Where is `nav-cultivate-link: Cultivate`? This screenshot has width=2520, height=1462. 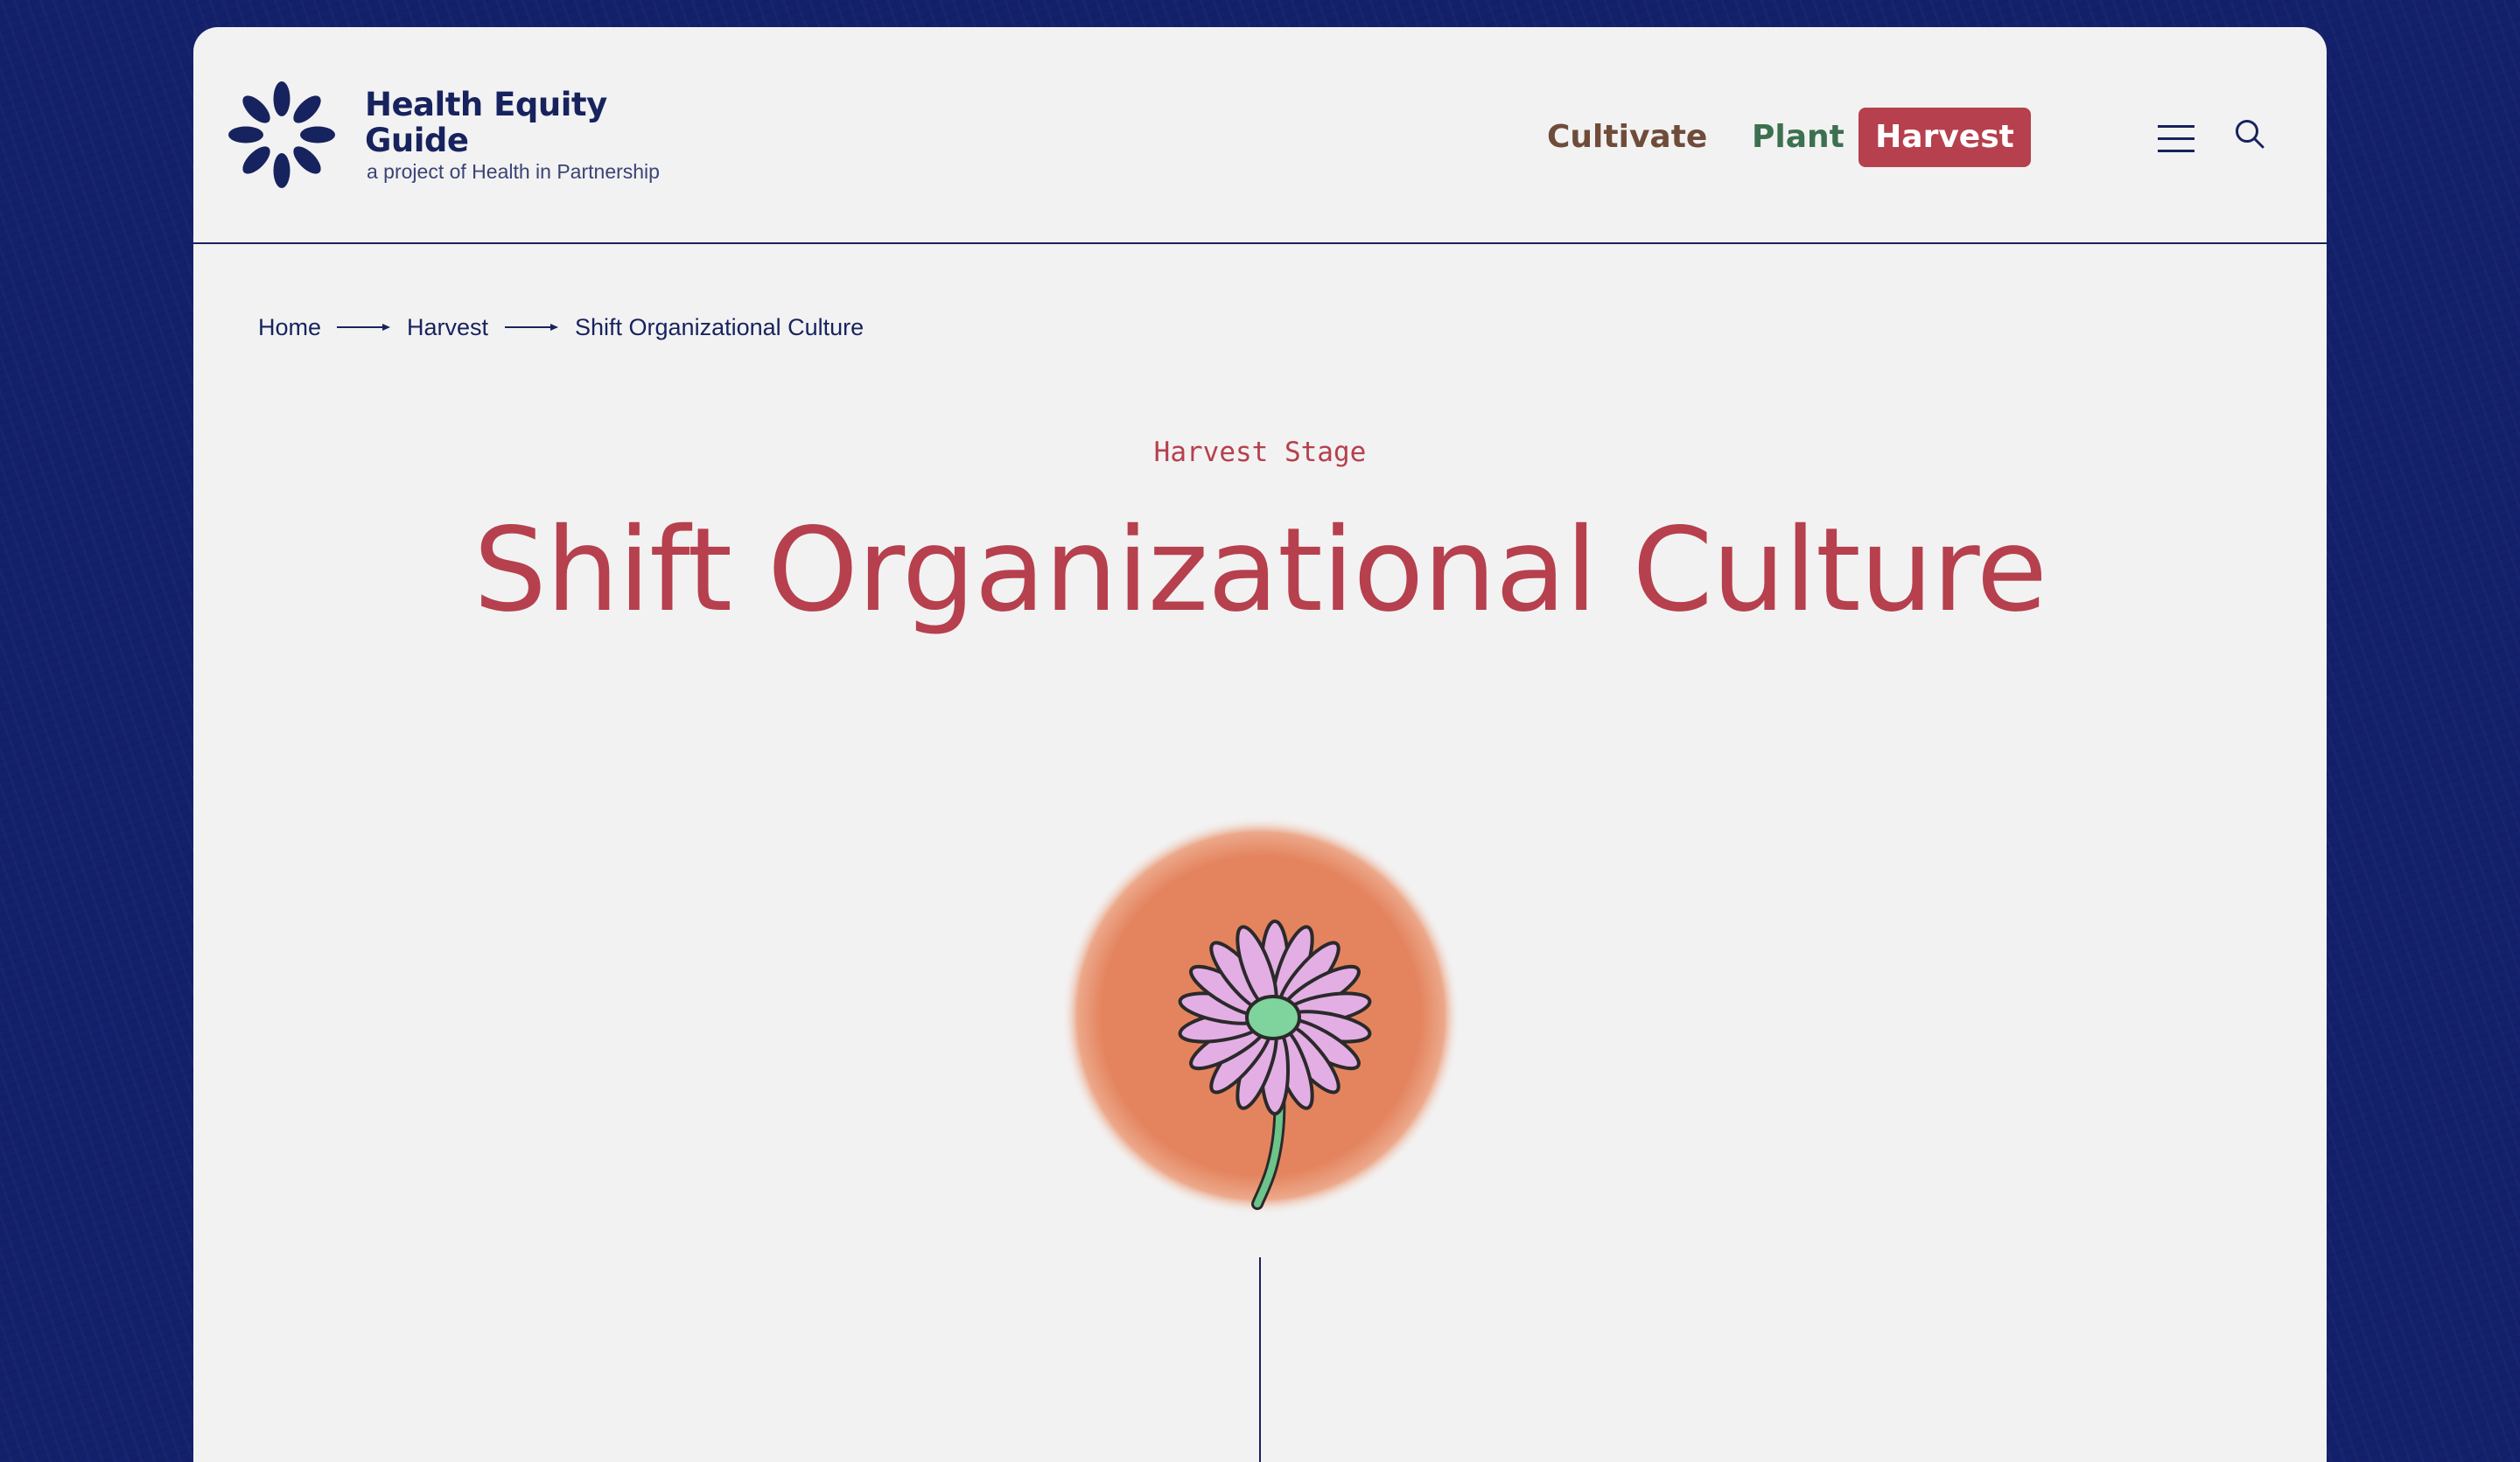
nav-cultivate-link: Cultivate is located at coordinates (1627, 137).